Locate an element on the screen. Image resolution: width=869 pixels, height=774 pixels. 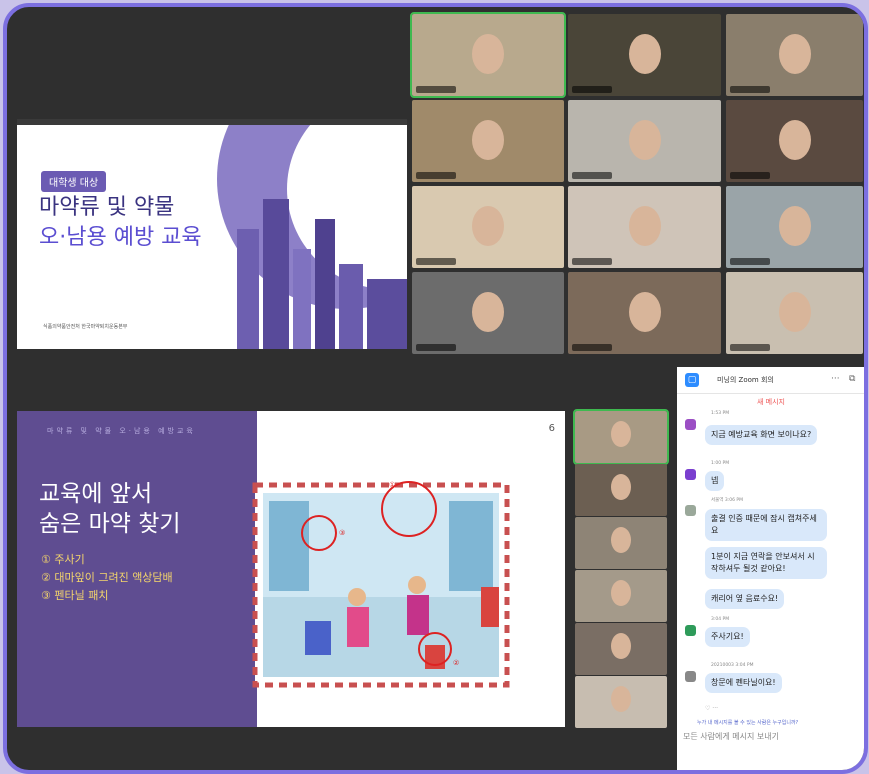
answer-bullet-1: ① 주사기 is located at coordinates (63, 559).